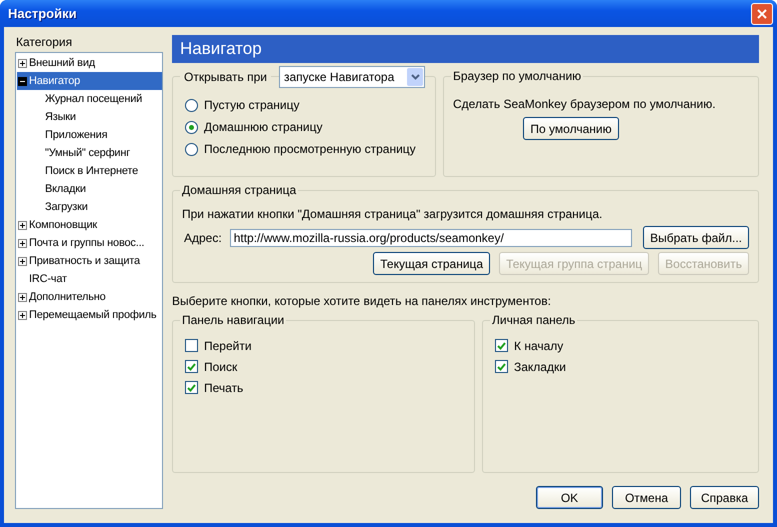 This screenshot has height=527, width=777. What do you see at coordinates (89, 207) in the screenshot?
I see `tree-item: Загрузки` at bounding box center [89, 207].